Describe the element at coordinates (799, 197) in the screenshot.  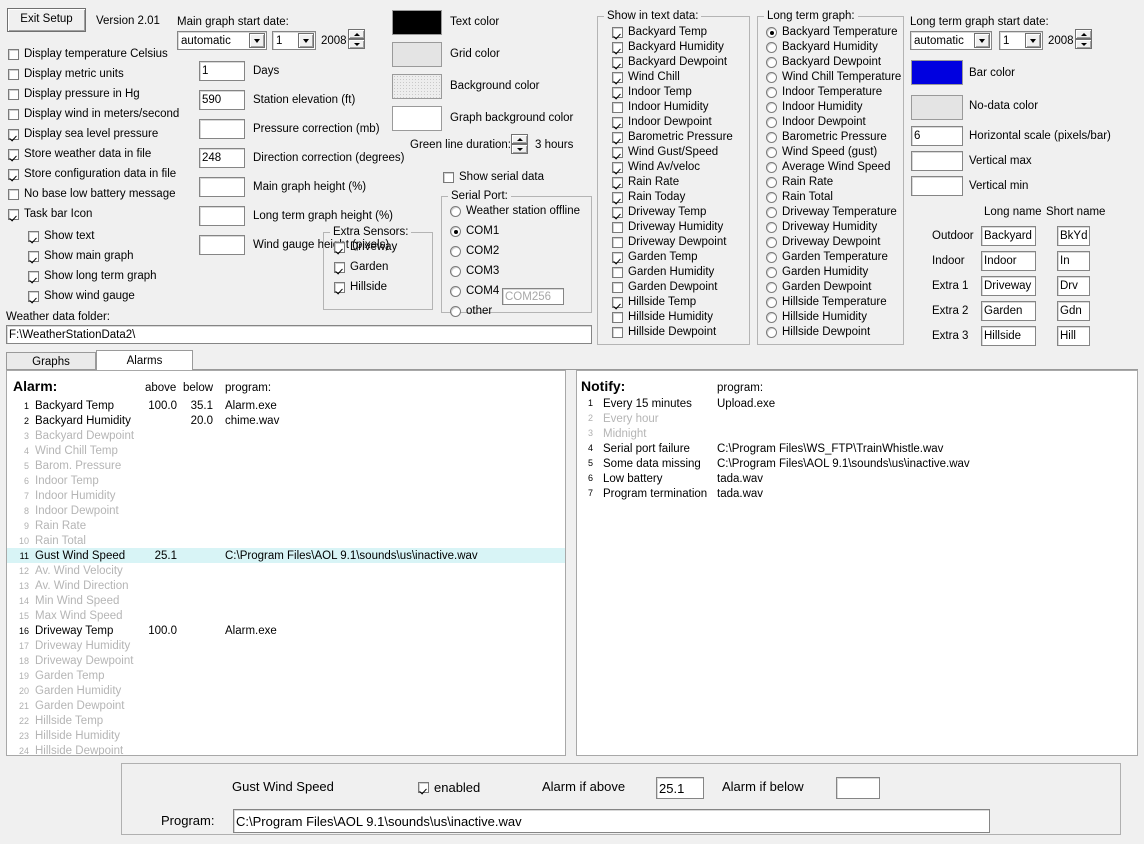
I see `long-term-item-11: Rain Total` at that location.